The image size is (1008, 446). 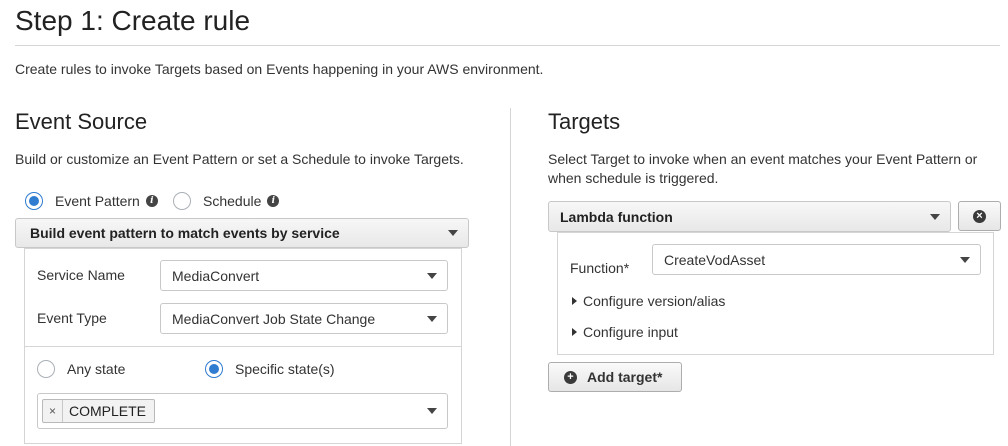 What do you see at coordinates (630, 332) in the screenshot?
I see `configure-input-label: Configure input` at bounding box center [630, 332].